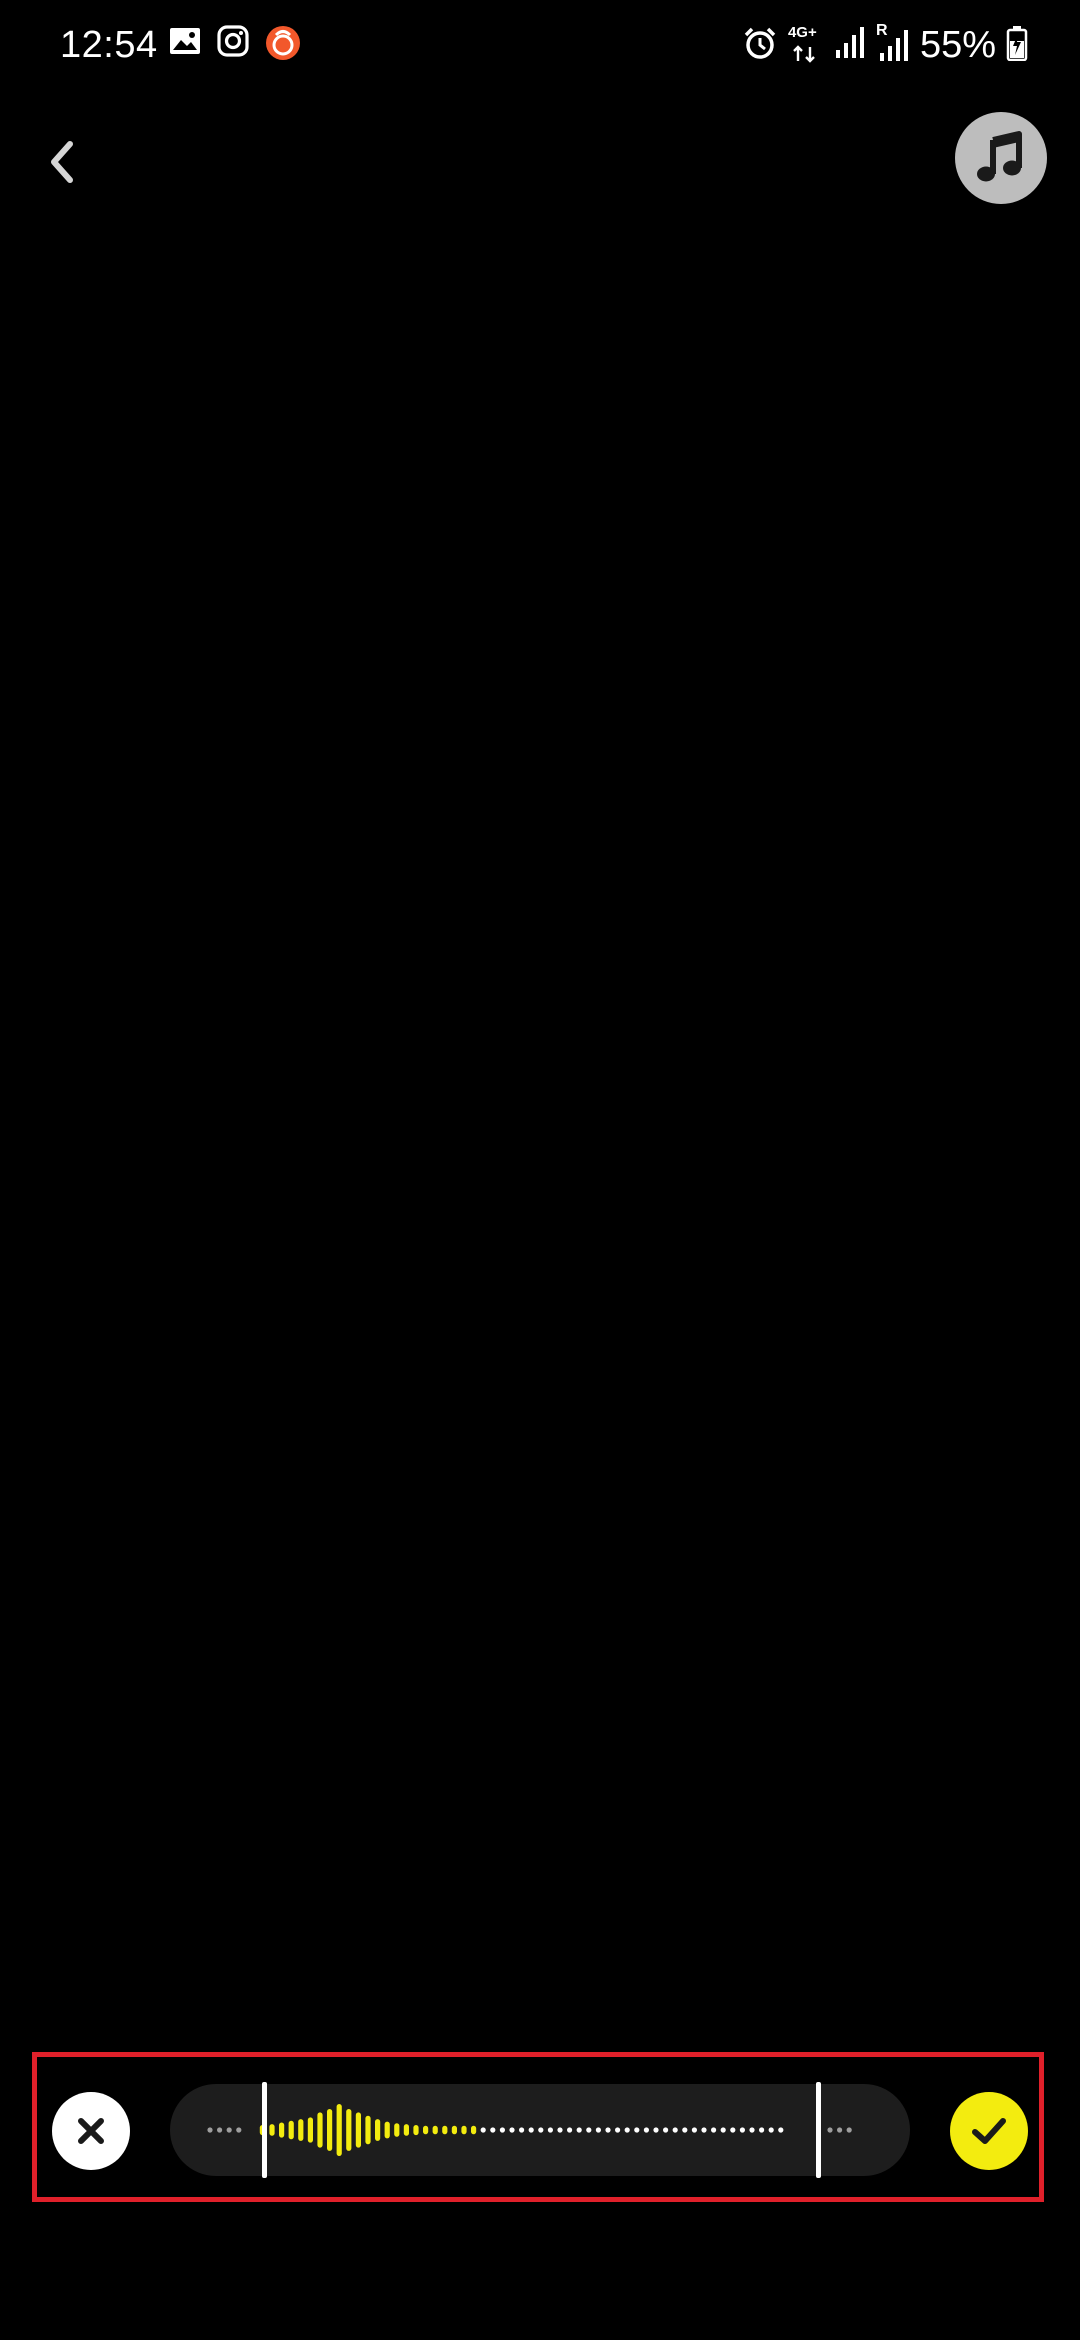 This screenshot has width=1080, height=2340. I want to click on alarm-icon, so click(760, 45).